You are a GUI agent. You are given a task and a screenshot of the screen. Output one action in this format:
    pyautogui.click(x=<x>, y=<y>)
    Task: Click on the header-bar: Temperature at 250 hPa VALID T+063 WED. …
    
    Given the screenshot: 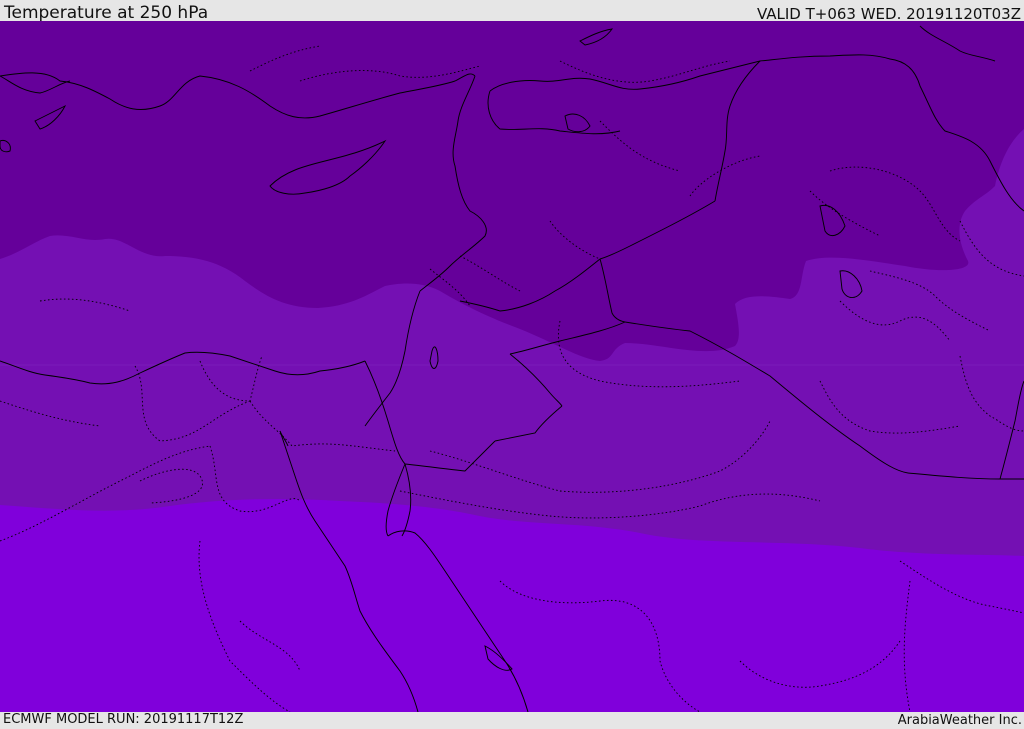 What is the action you would take?
    pyautogui.click(x=512, y=11)
    